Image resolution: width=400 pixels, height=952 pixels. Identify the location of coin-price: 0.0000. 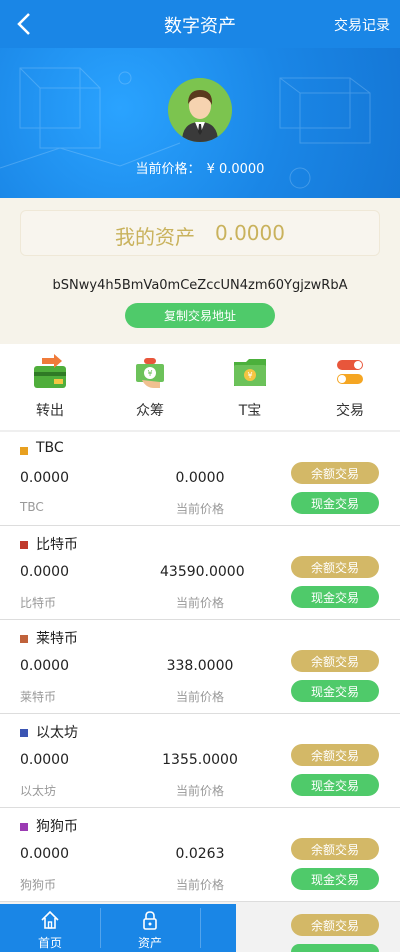
(200, 478).